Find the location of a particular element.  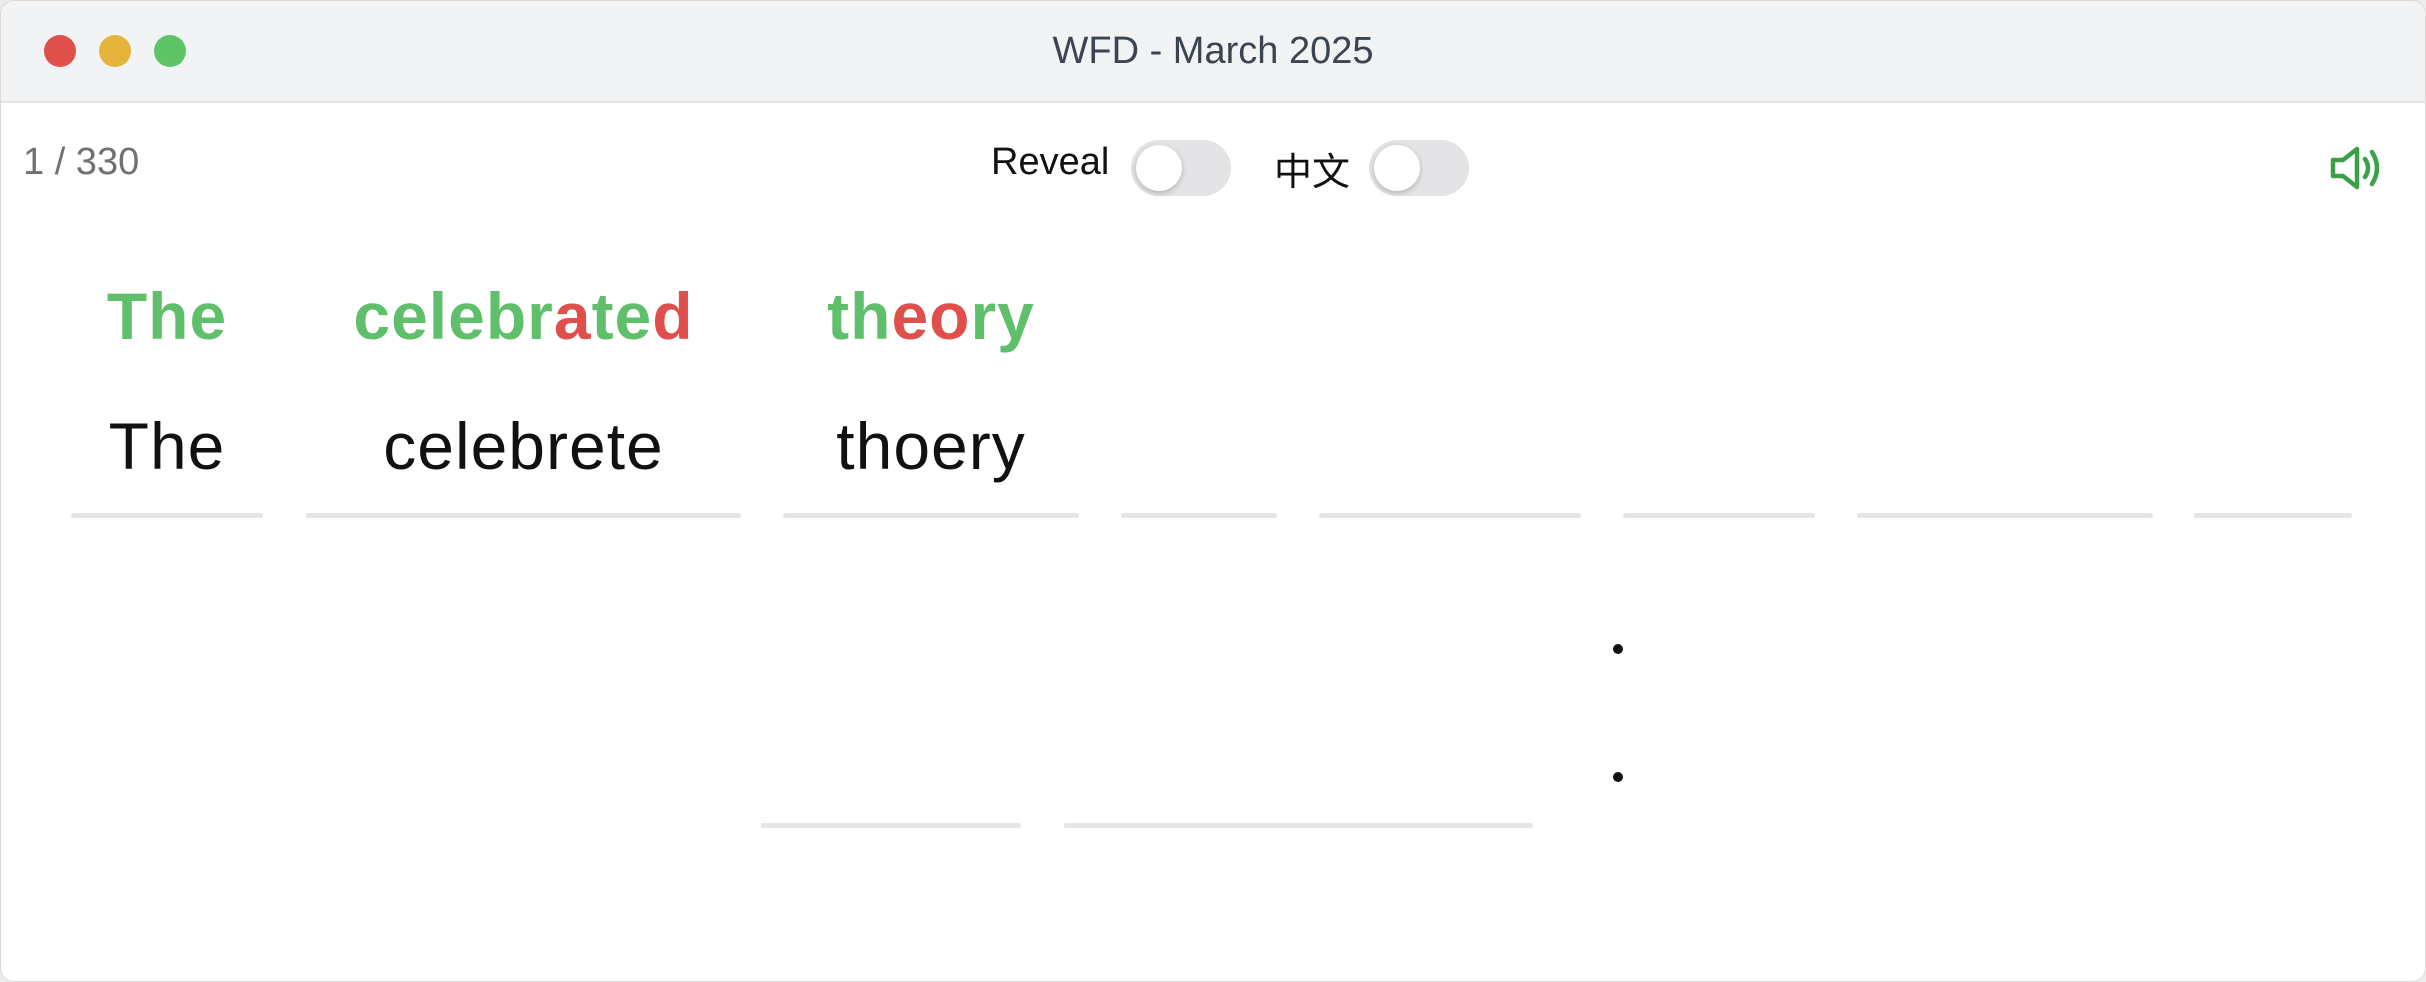

speaker-icon is located at coordinates (2355, 168).